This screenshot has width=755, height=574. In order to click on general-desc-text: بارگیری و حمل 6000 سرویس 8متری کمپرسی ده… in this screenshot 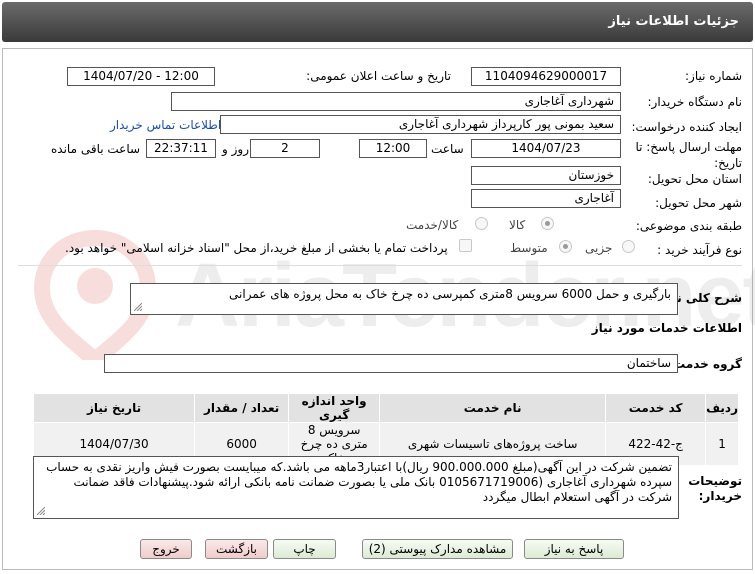, I will do `click(450, 294)`.